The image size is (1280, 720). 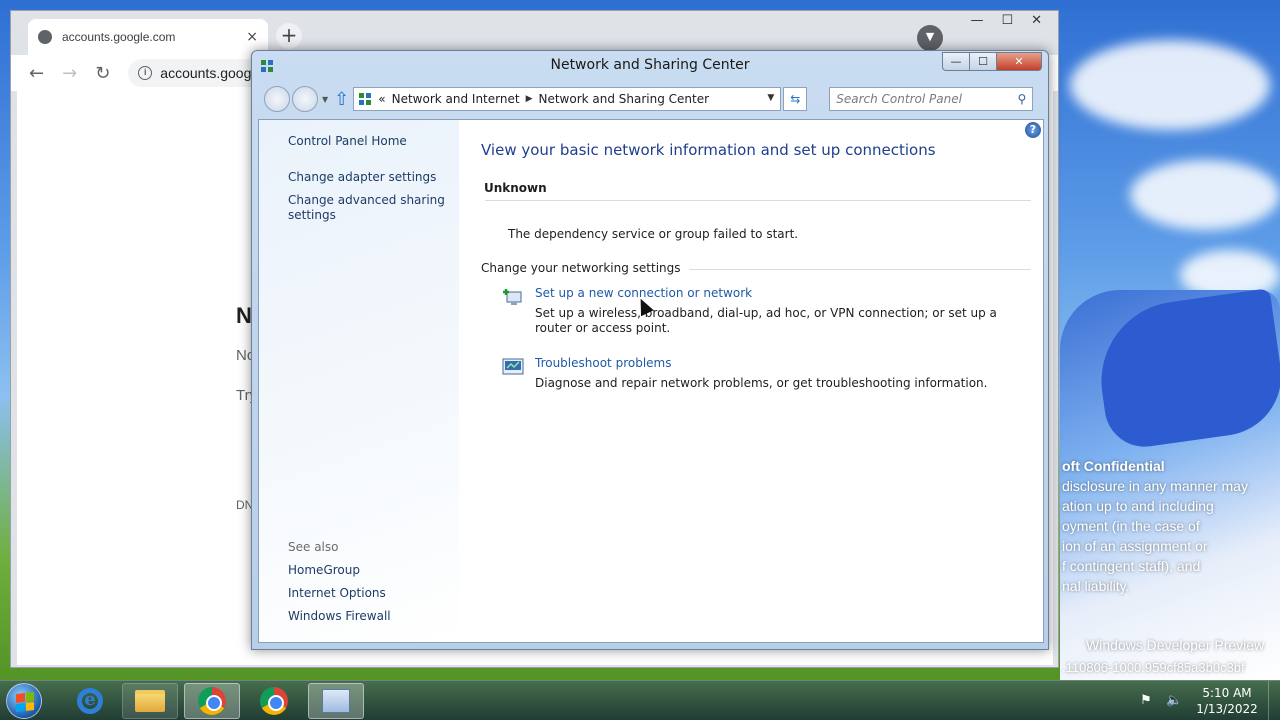 I want to click on troubleshoot-link: Troubleshoot problems, so click(x=603, y=363).